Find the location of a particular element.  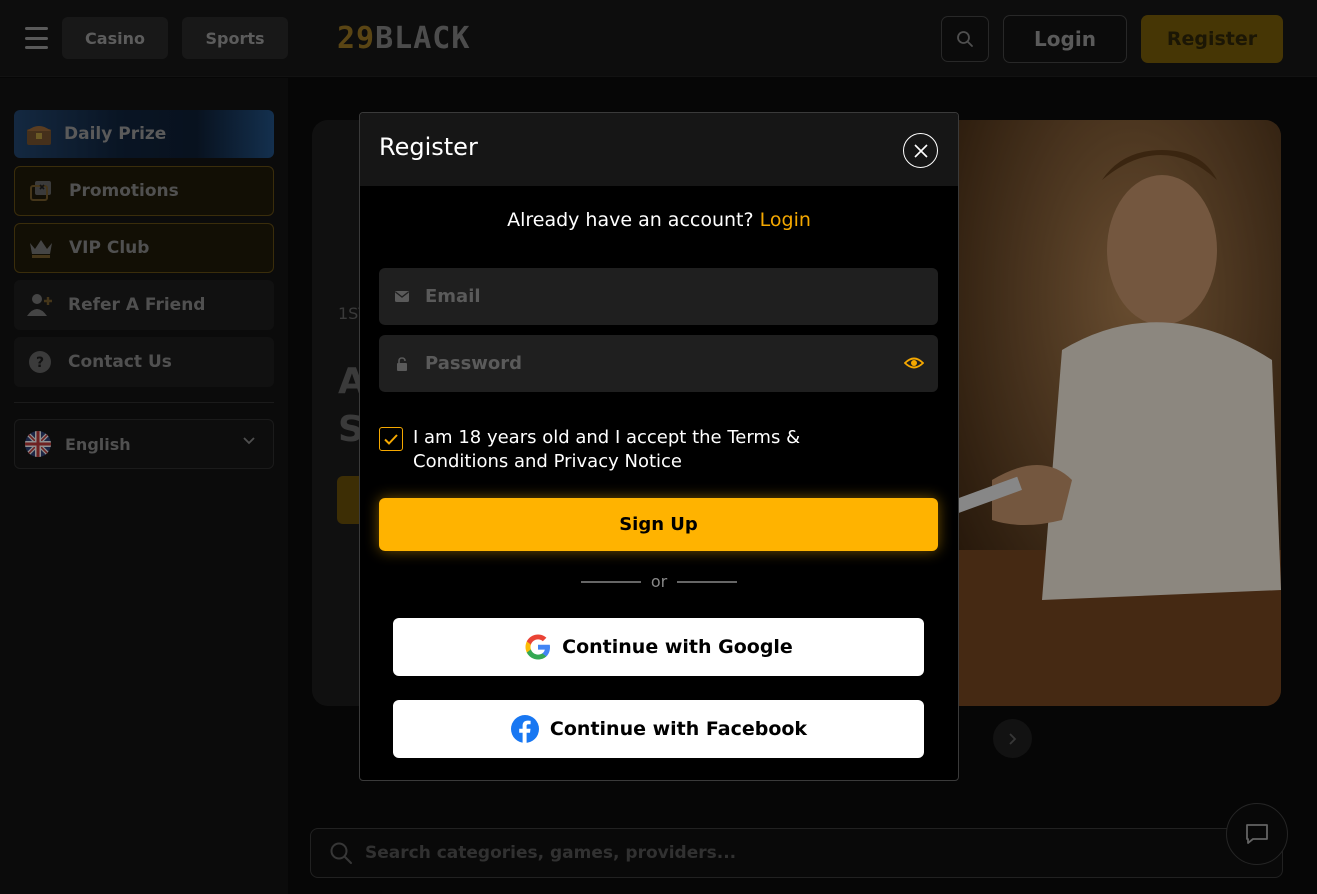

continue-with-google-button: Continue with Google is located at coordinates (658, 647).